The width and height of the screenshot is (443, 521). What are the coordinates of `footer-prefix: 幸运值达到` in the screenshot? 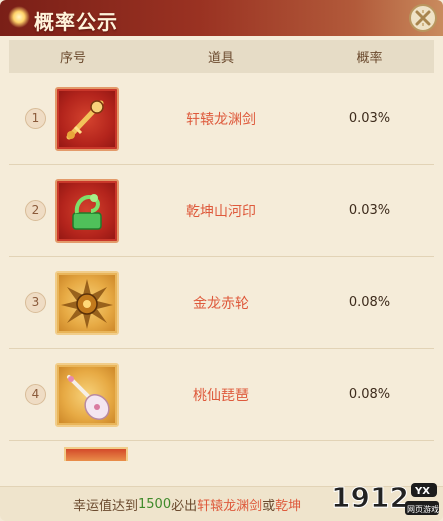 It's located at (106, 506).